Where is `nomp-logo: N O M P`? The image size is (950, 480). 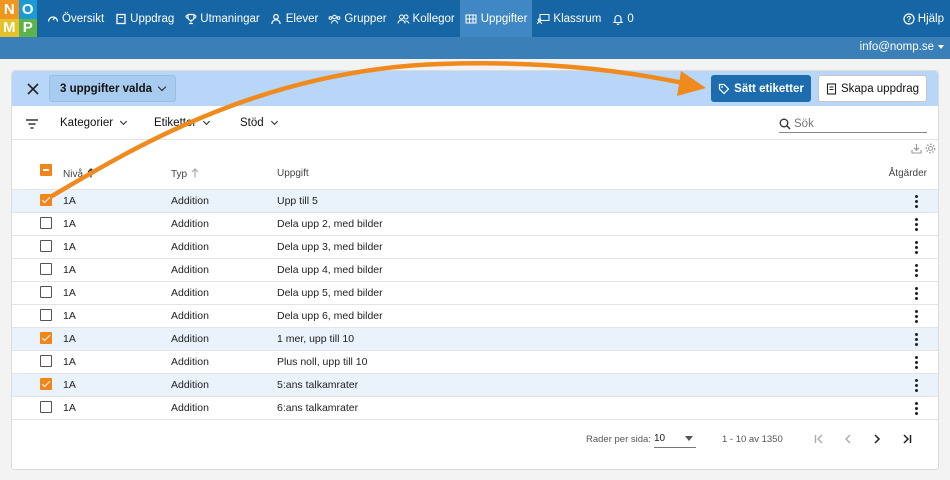
nomp-logo: N O M P is located at coordinates (18, 18).